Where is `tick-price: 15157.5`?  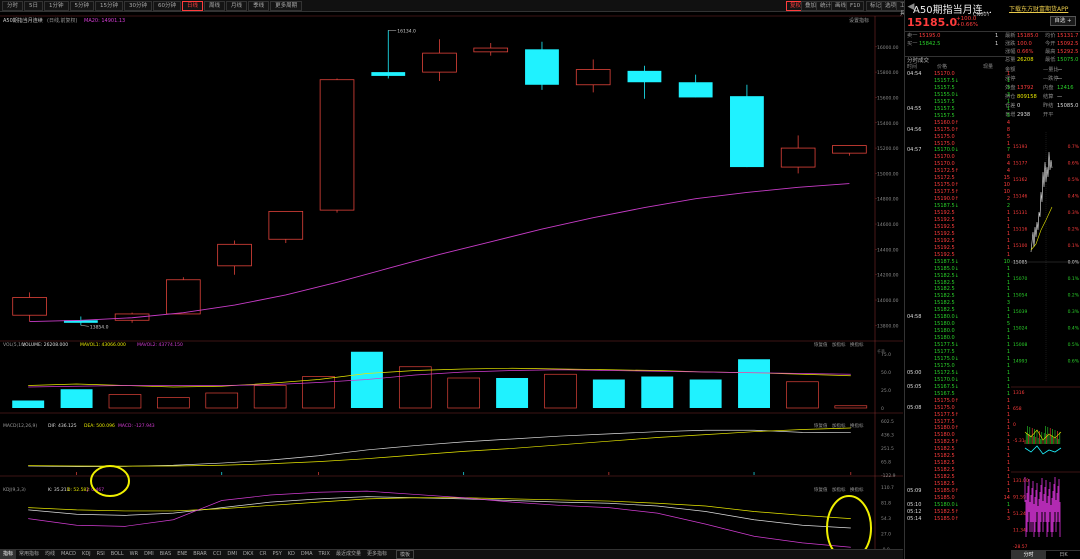 tick-price: 15157.5 is located at coordinates (944, 115).